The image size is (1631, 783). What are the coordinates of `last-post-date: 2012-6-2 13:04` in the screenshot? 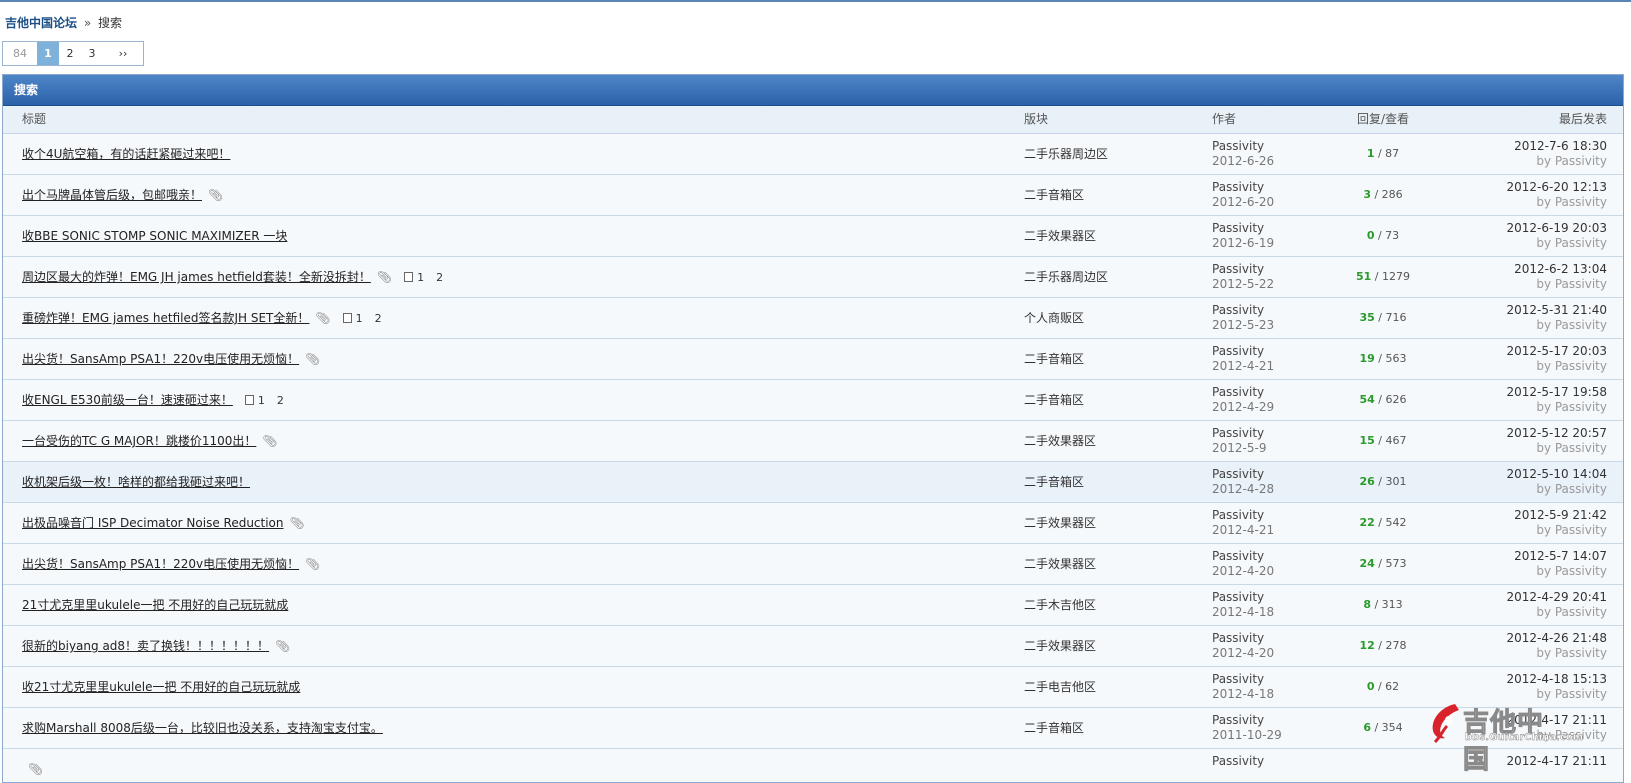 It's located at (1560, 269).